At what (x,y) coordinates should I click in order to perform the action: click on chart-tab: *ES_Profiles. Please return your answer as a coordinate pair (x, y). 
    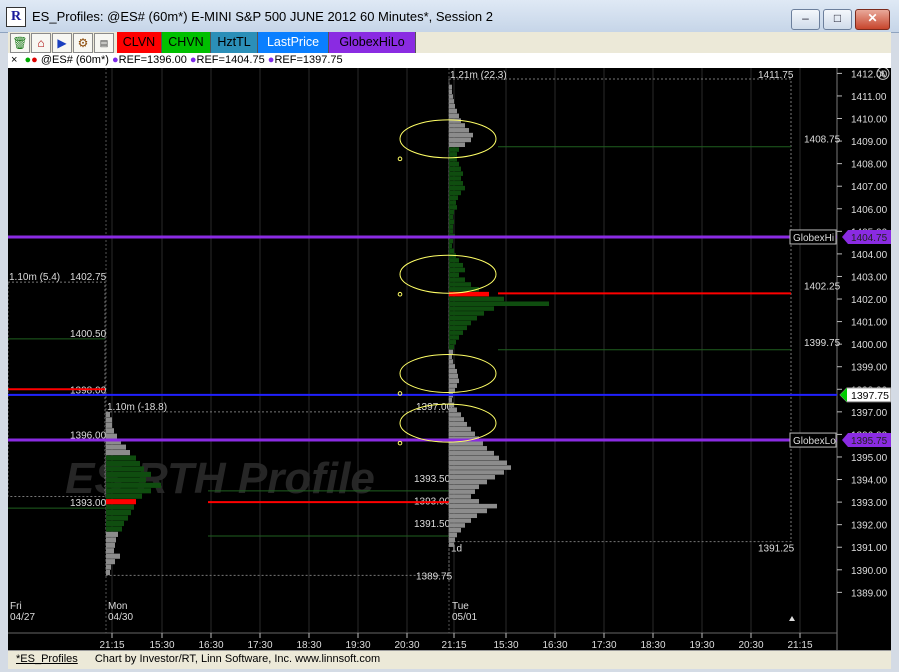
    Looking at the image, I should click on (47, 659).